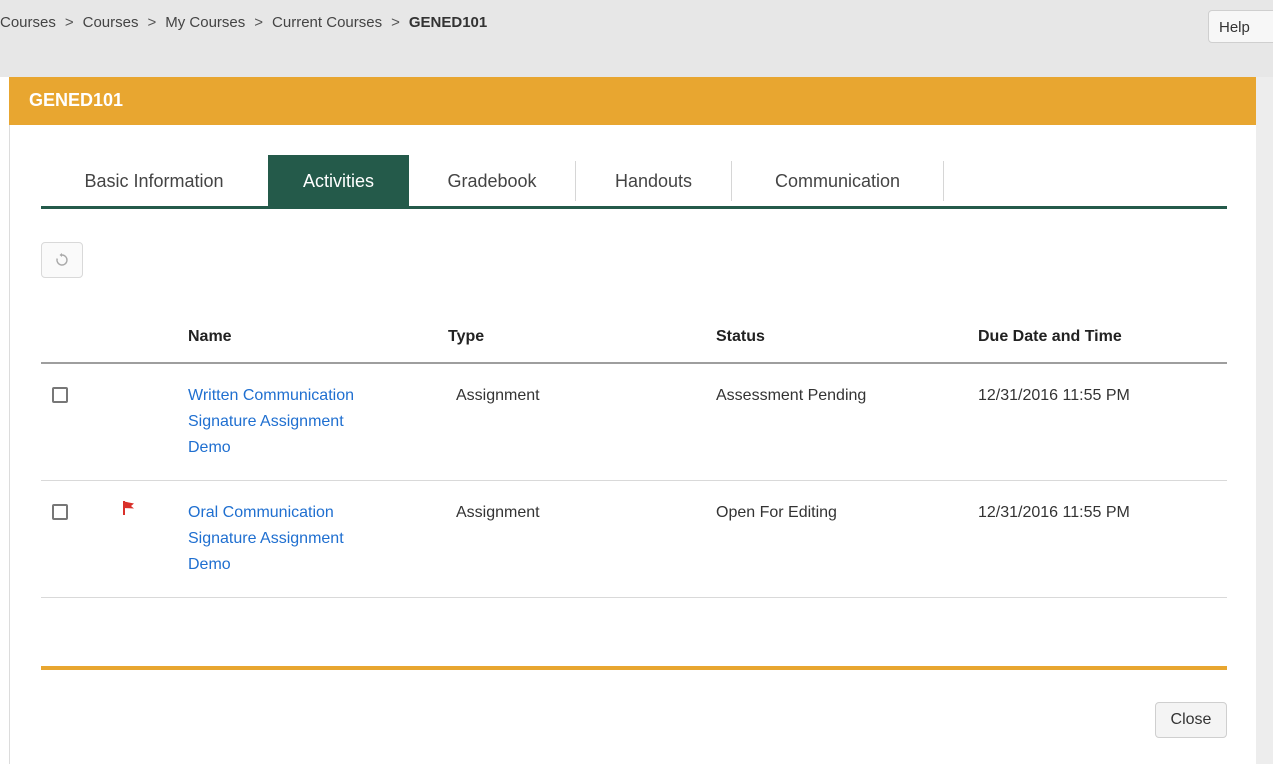 This screenshot has height=764, width=1273. Describe the element at coordinates (1264, 420) in the screenshot. I see `scroll-gutter` at that location.